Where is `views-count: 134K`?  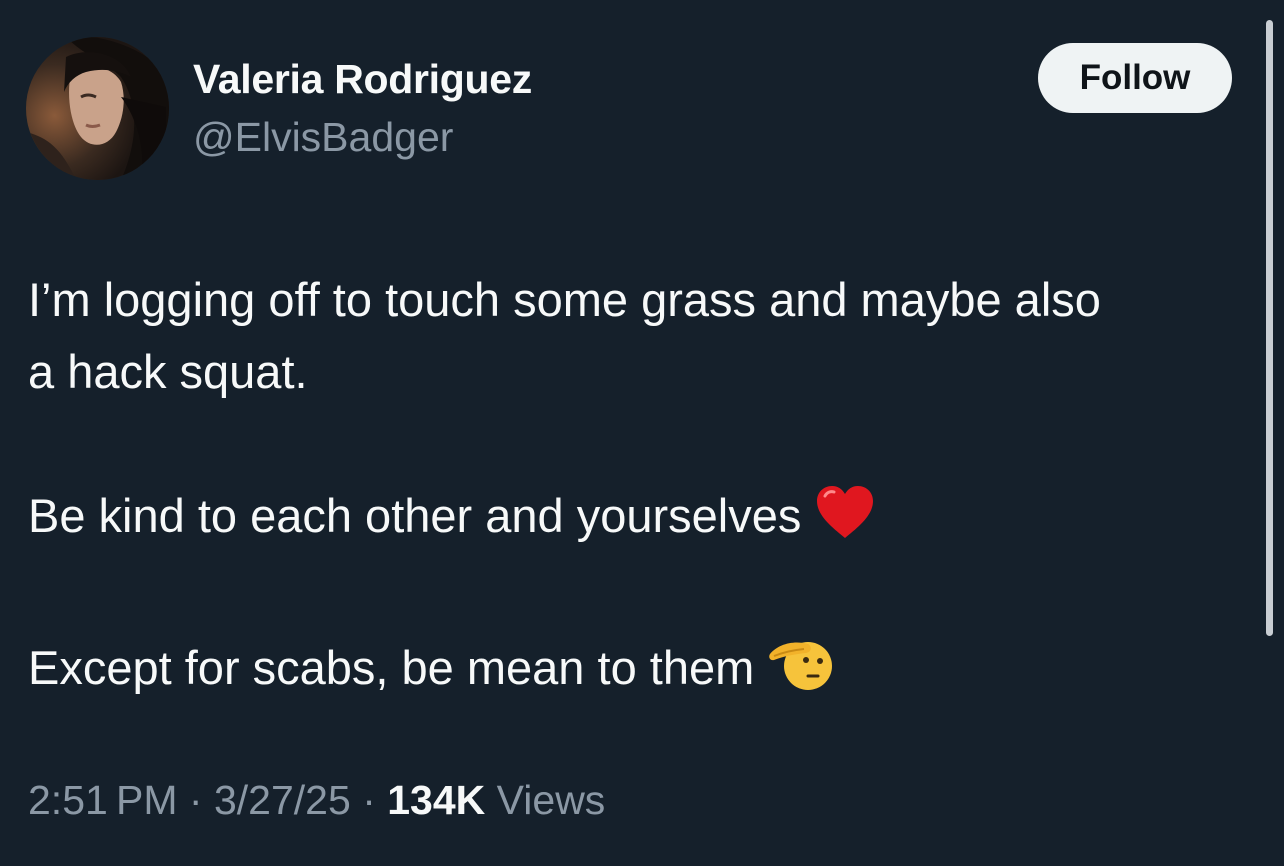 views-count: 134K is located at coordinates (436, 800).